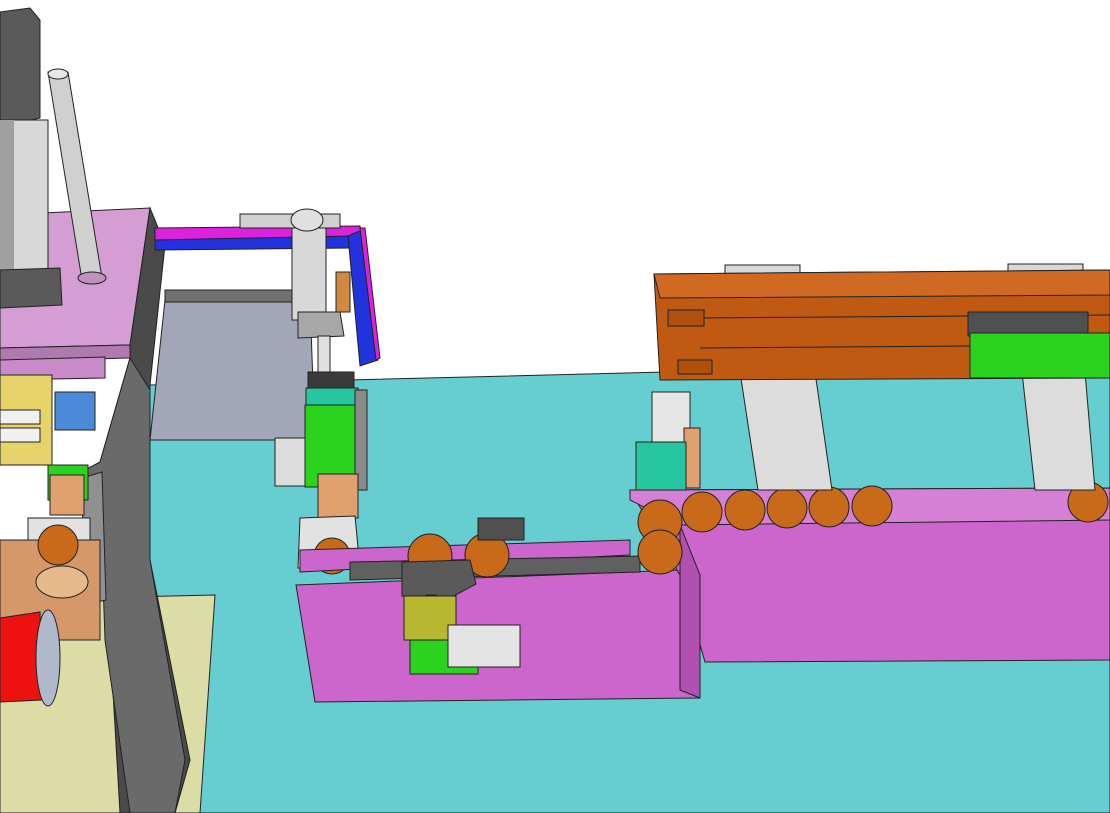 The width and height of the screenshot is (1110, 813). What do you see at coordinates (338, 496) in the screenshot?
I see `tan-gripper-center` at bounding box center [338, 496].